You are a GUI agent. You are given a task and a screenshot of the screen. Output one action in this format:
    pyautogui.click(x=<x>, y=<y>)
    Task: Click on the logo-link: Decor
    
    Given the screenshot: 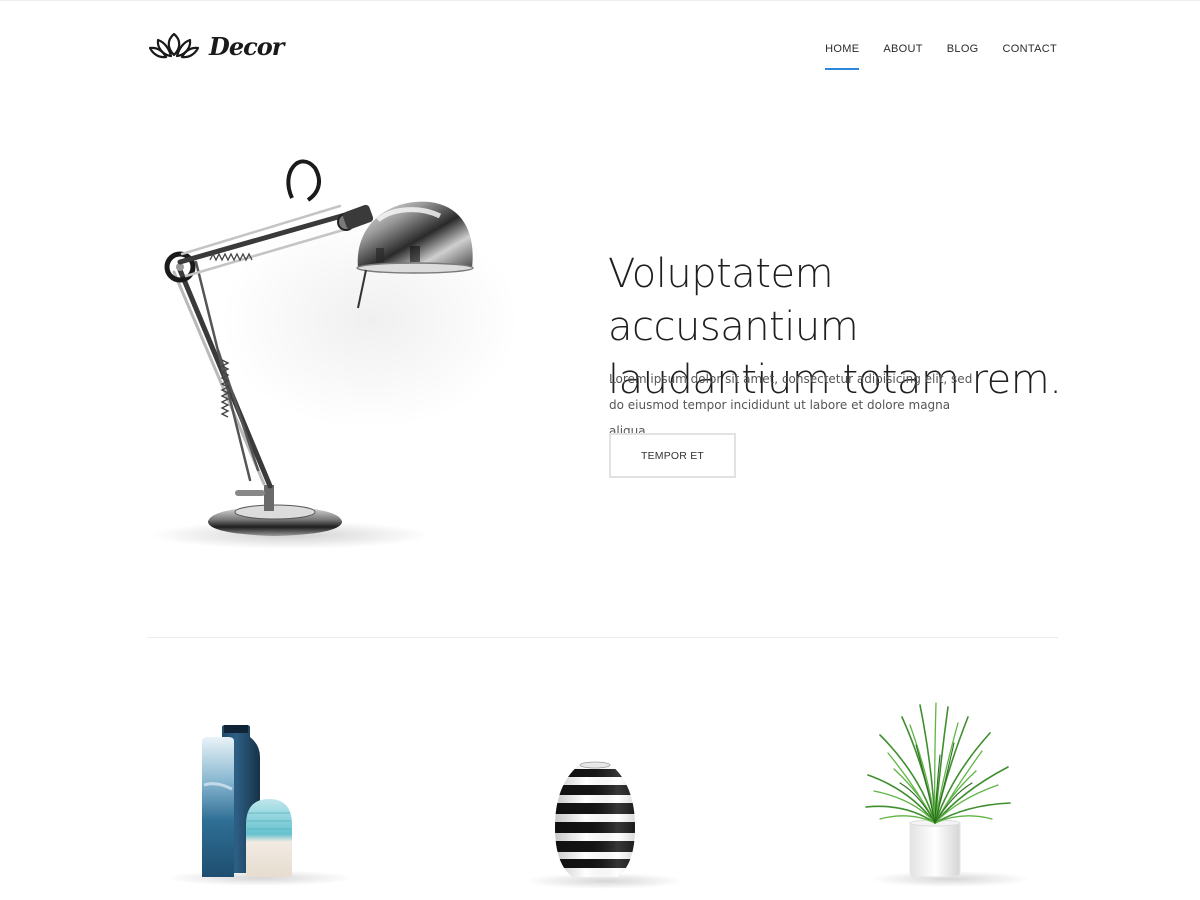 What is the action you would take?
    pyautogui.click(x=216, y=46)
    